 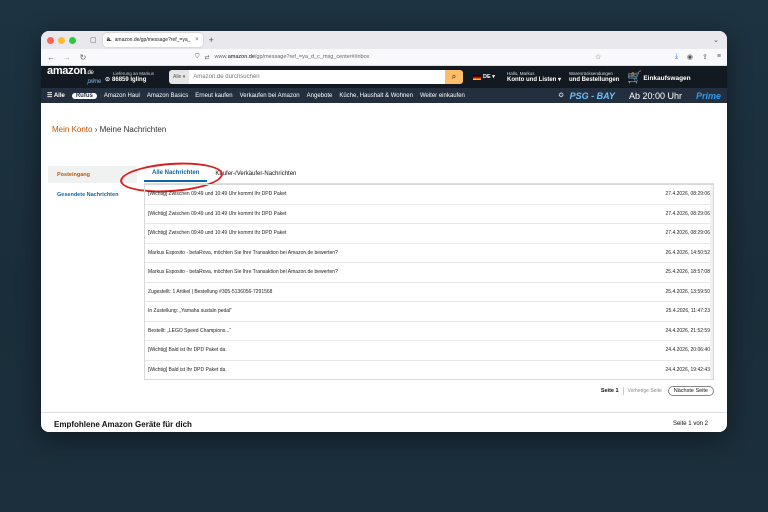 What do you see at coordinates (167, 96) in the screenshot?
I see `nav-item: Amazon Basics` at bounding box center [167, 96].